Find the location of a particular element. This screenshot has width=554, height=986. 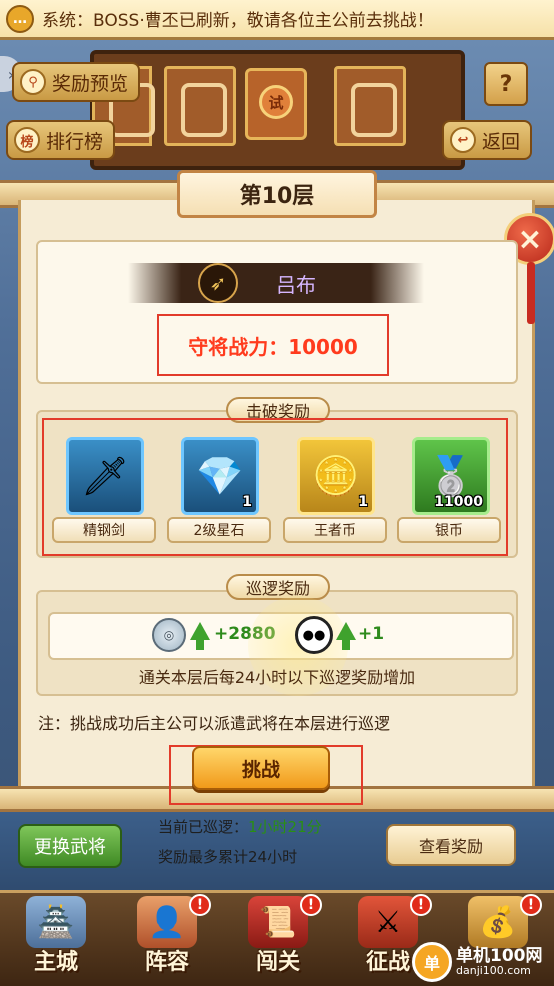

crossed-swords-icon: ⚔ is located at coordinates (388, 922).